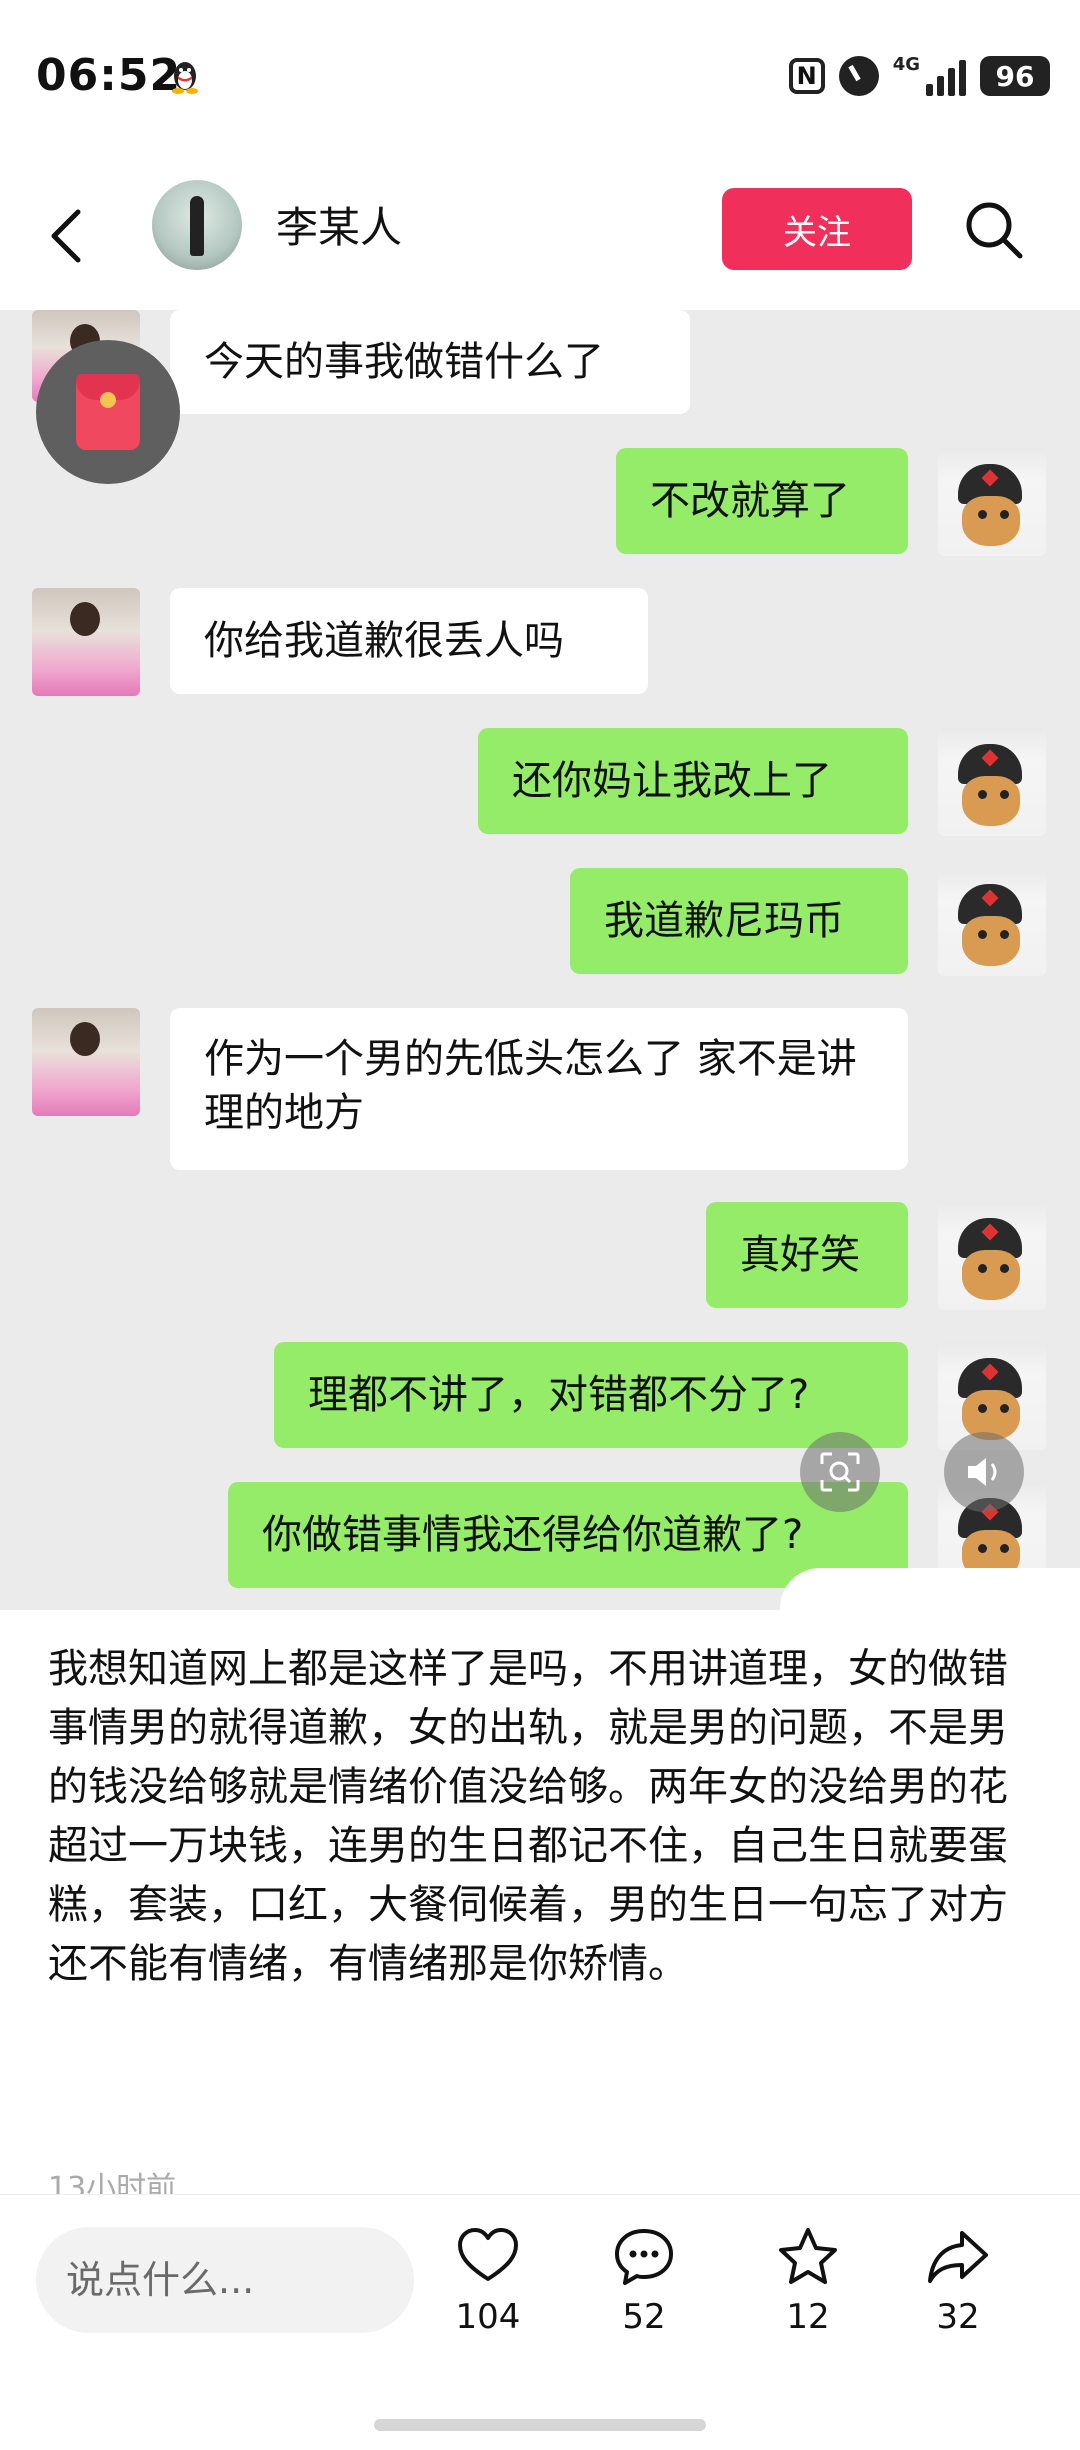 The height and width of the screenshot is (2450, 1080). Describe the element at coordinates (488, 2254) in the screenshot. I see `heart-icon` at that location.